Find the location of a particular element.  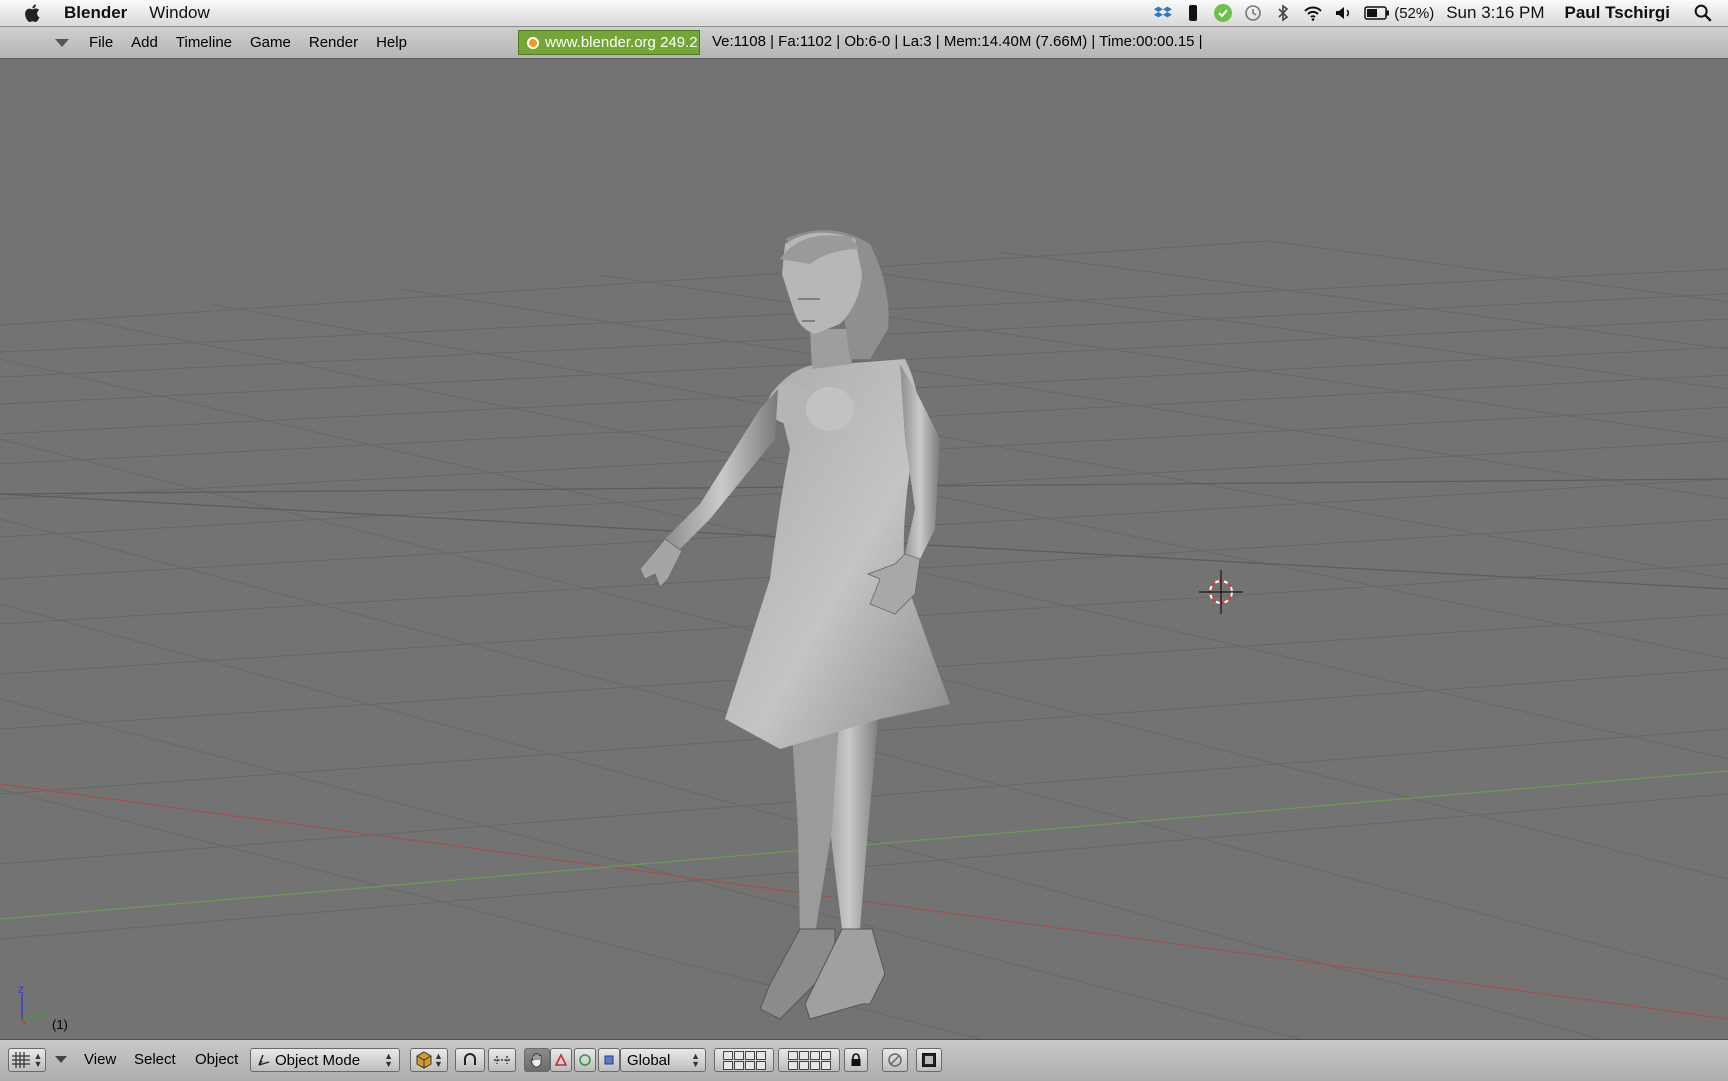

image-preview-icon is located at coordinates (929, 1060).